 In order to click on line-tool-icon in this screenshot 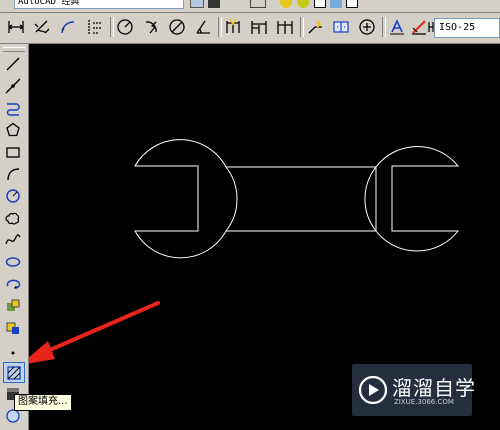, I will do `click(13, 63)`.